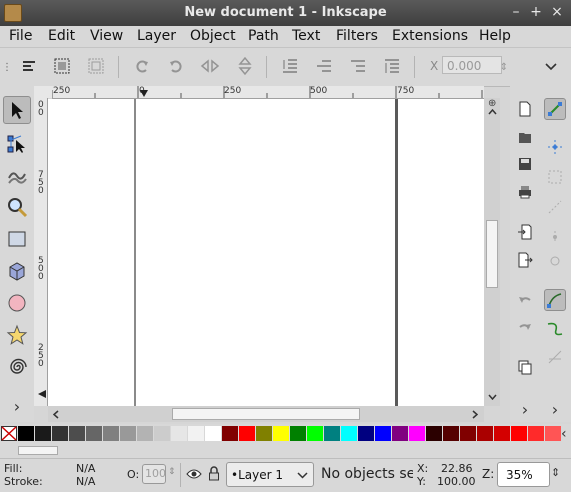  What do you see at coordinates (525, 260) in the screenshot?
I see `export-icon` at bounding box center [525, 260].